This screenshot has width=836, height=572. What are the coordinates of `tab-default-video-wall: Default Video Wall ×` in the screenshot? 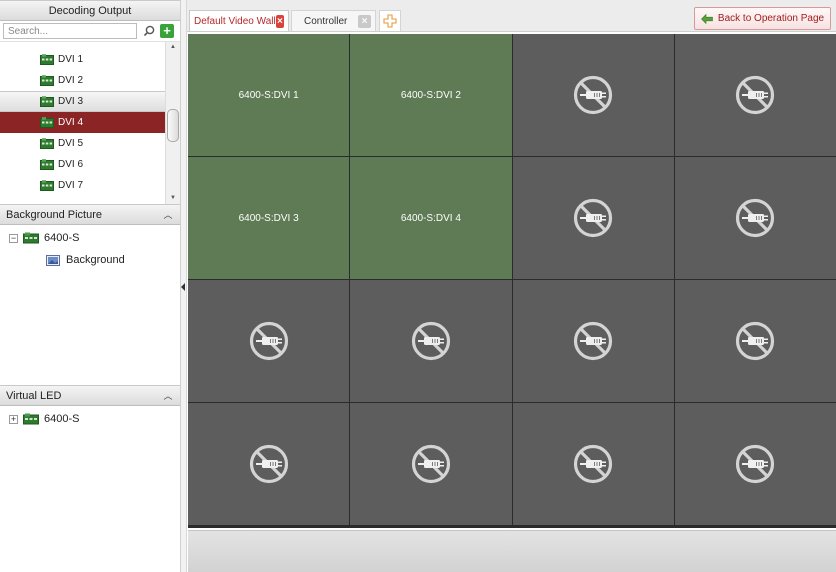 It's located at (239, 20).